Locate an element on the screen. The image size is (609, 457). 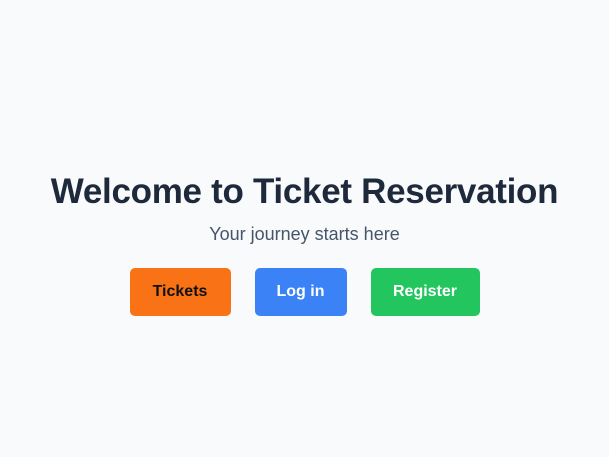
register-button: Register is located at coordinates (425, 292).